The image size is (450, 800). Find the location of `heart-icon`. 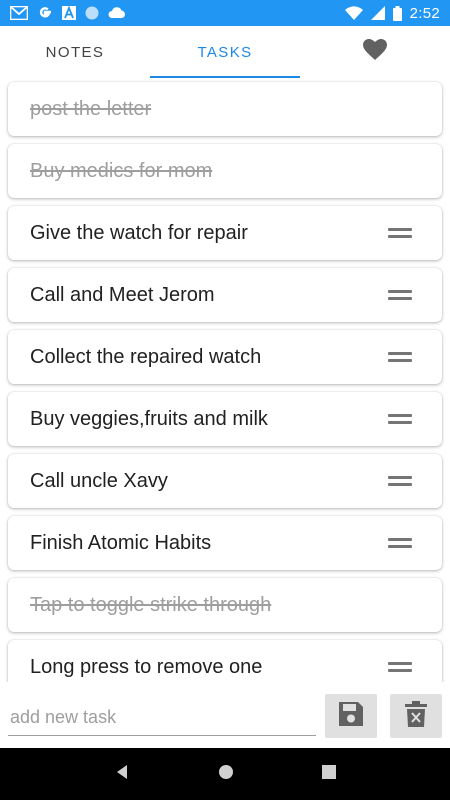

heart-icon is located at coordinates (375, 52).